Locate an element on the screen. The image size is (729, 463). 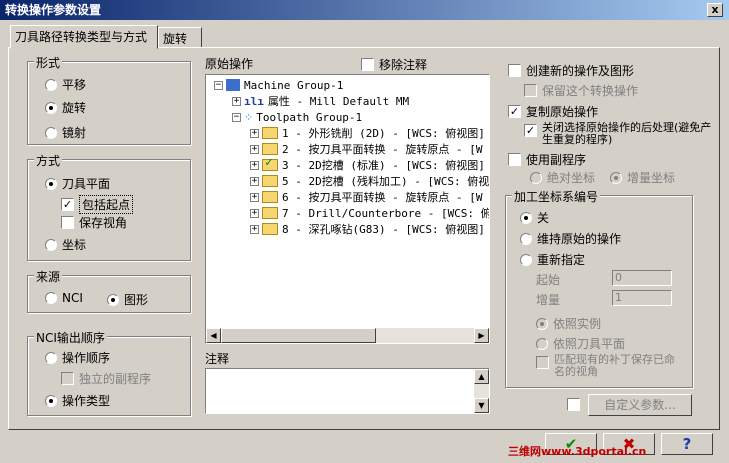
offset-off-radio: 关 is located at coordinates (534, 217).